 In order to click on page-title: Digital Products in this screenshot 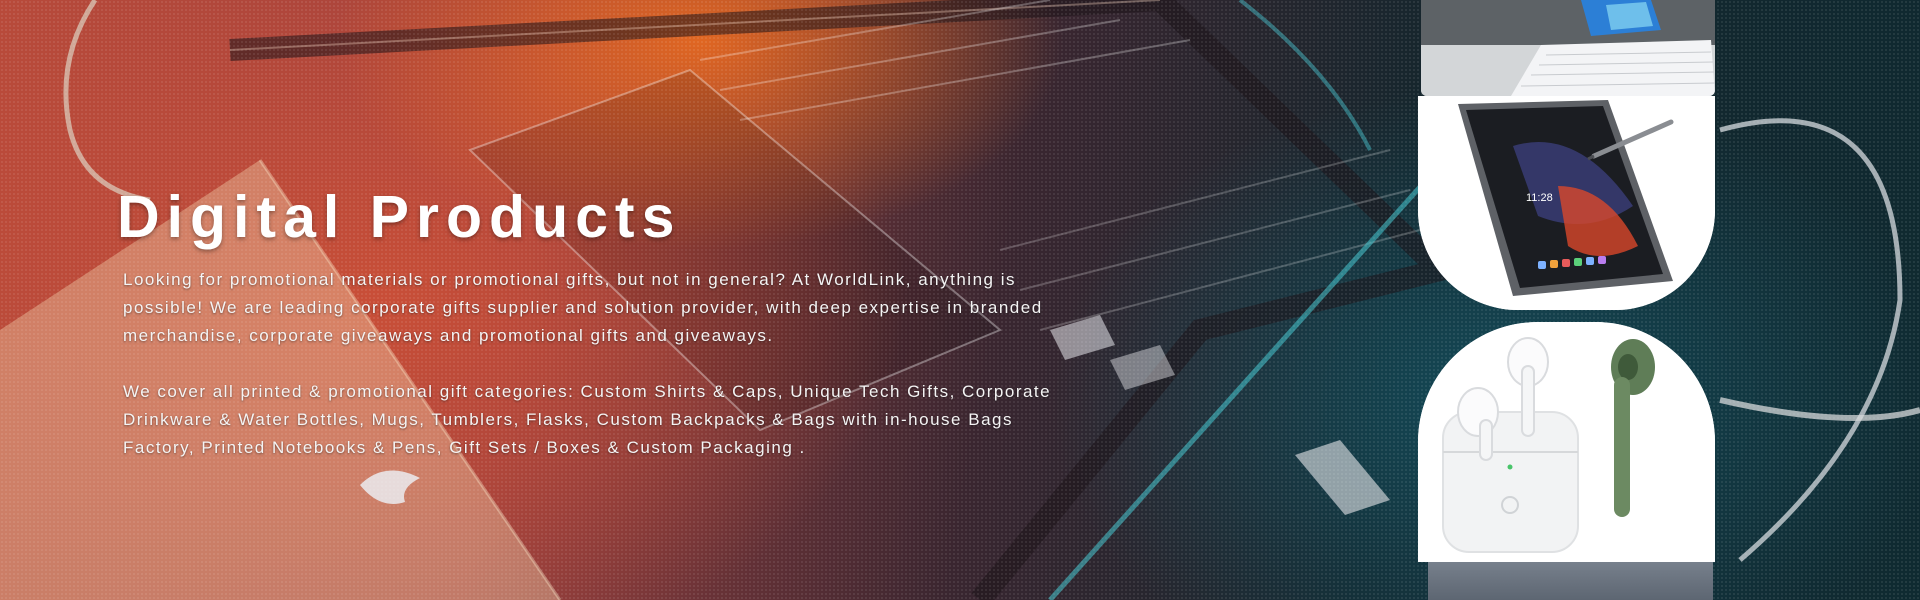, I will do `click(399, 217)`.